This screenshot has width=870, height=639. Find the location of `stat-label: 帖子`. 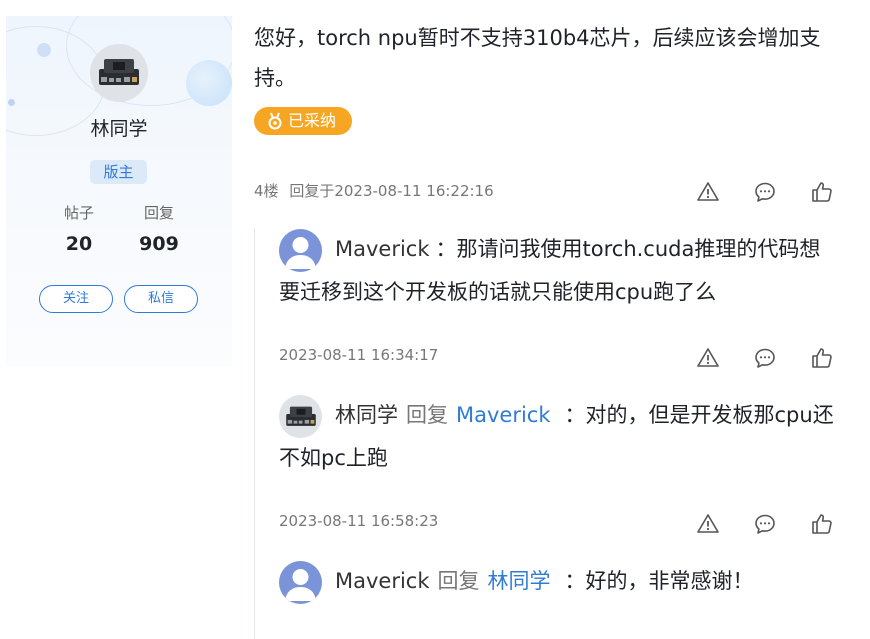

stat-label: 帖子 is located at coordinates (78, 213).